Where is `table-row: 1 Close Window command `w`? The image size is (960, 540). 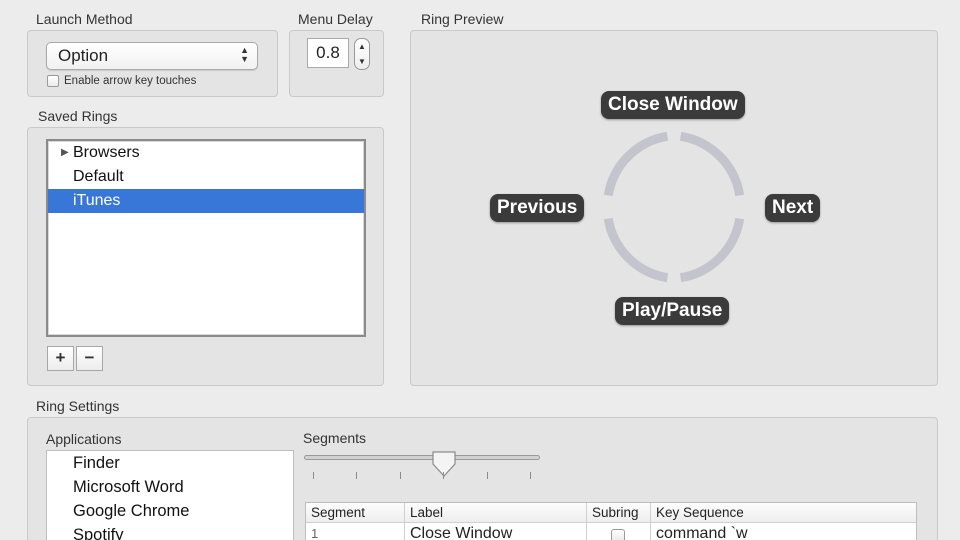 table-row: 1 Close Window command `w is located at coordinates (611, 531).